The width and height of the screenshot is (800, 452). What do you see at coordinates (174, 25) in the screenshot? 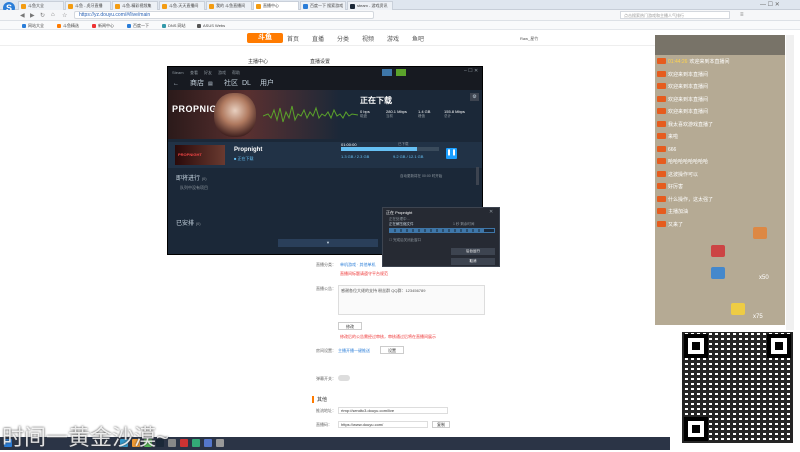
I see `bookmark-item: DNS 网站` at bounding box center [174, 25].